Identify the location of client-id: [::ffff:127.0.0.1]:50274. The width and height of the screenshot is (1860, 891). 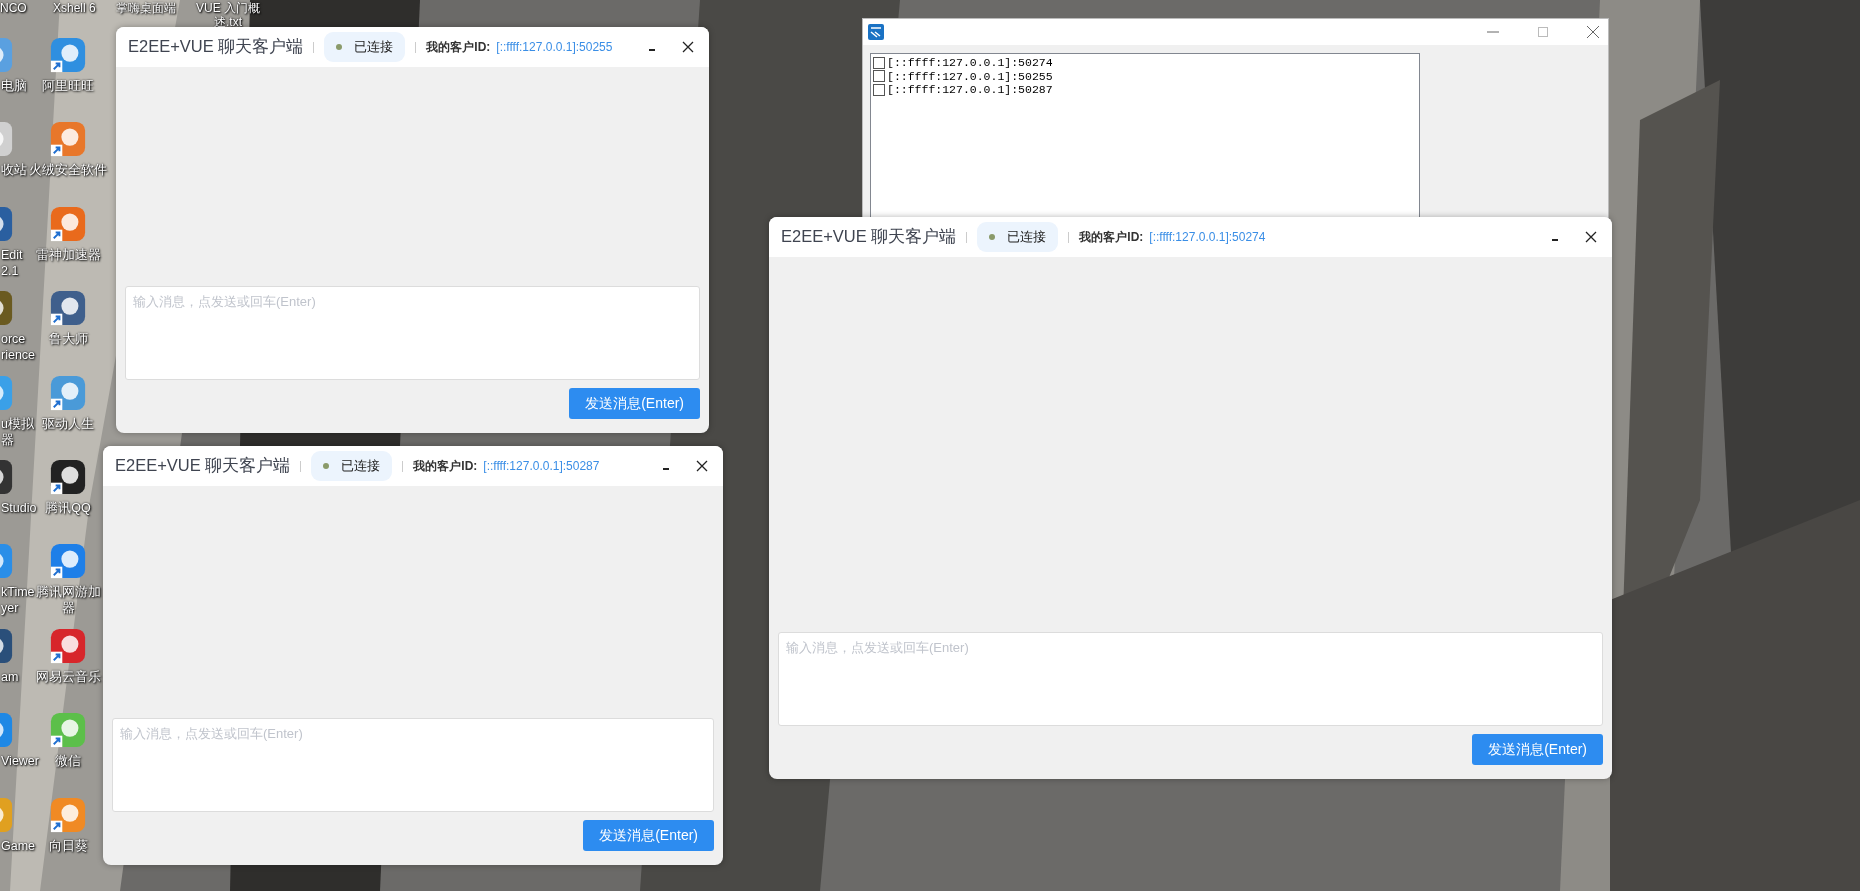
(1207, 237).